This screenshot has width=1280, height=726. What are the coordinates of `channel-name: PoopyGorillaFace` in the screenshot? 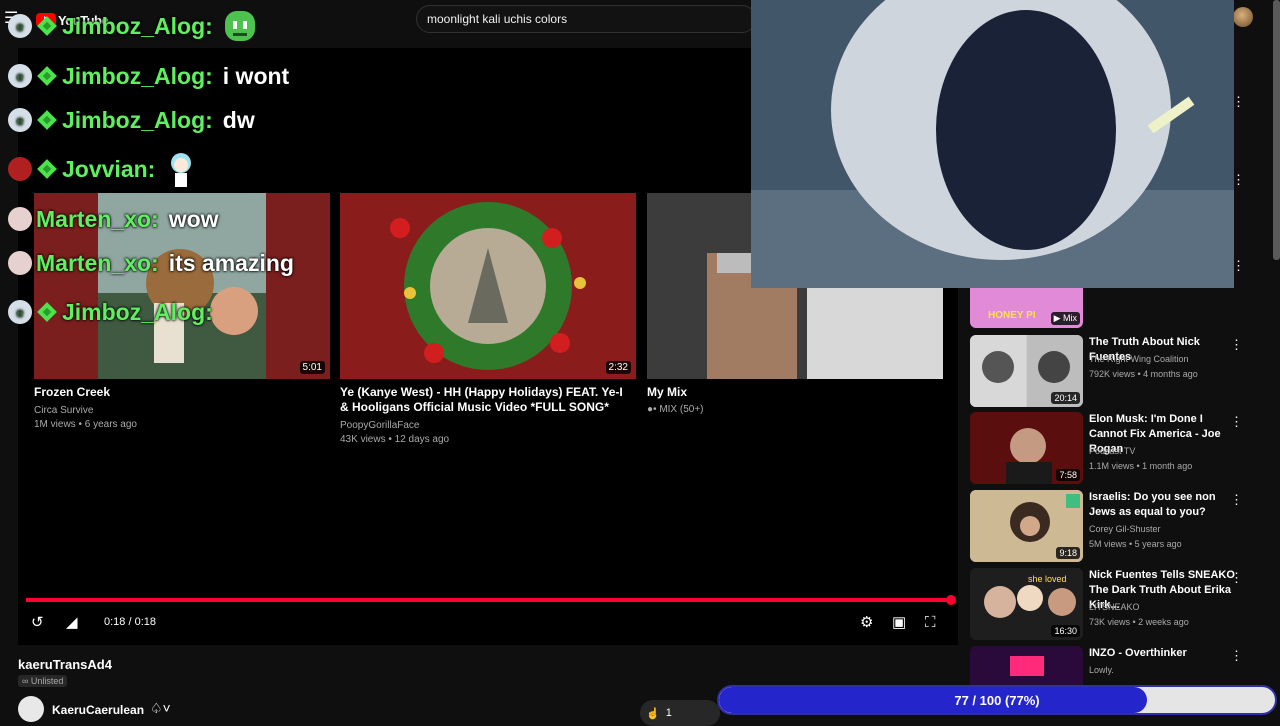 It's located at (379, 426).